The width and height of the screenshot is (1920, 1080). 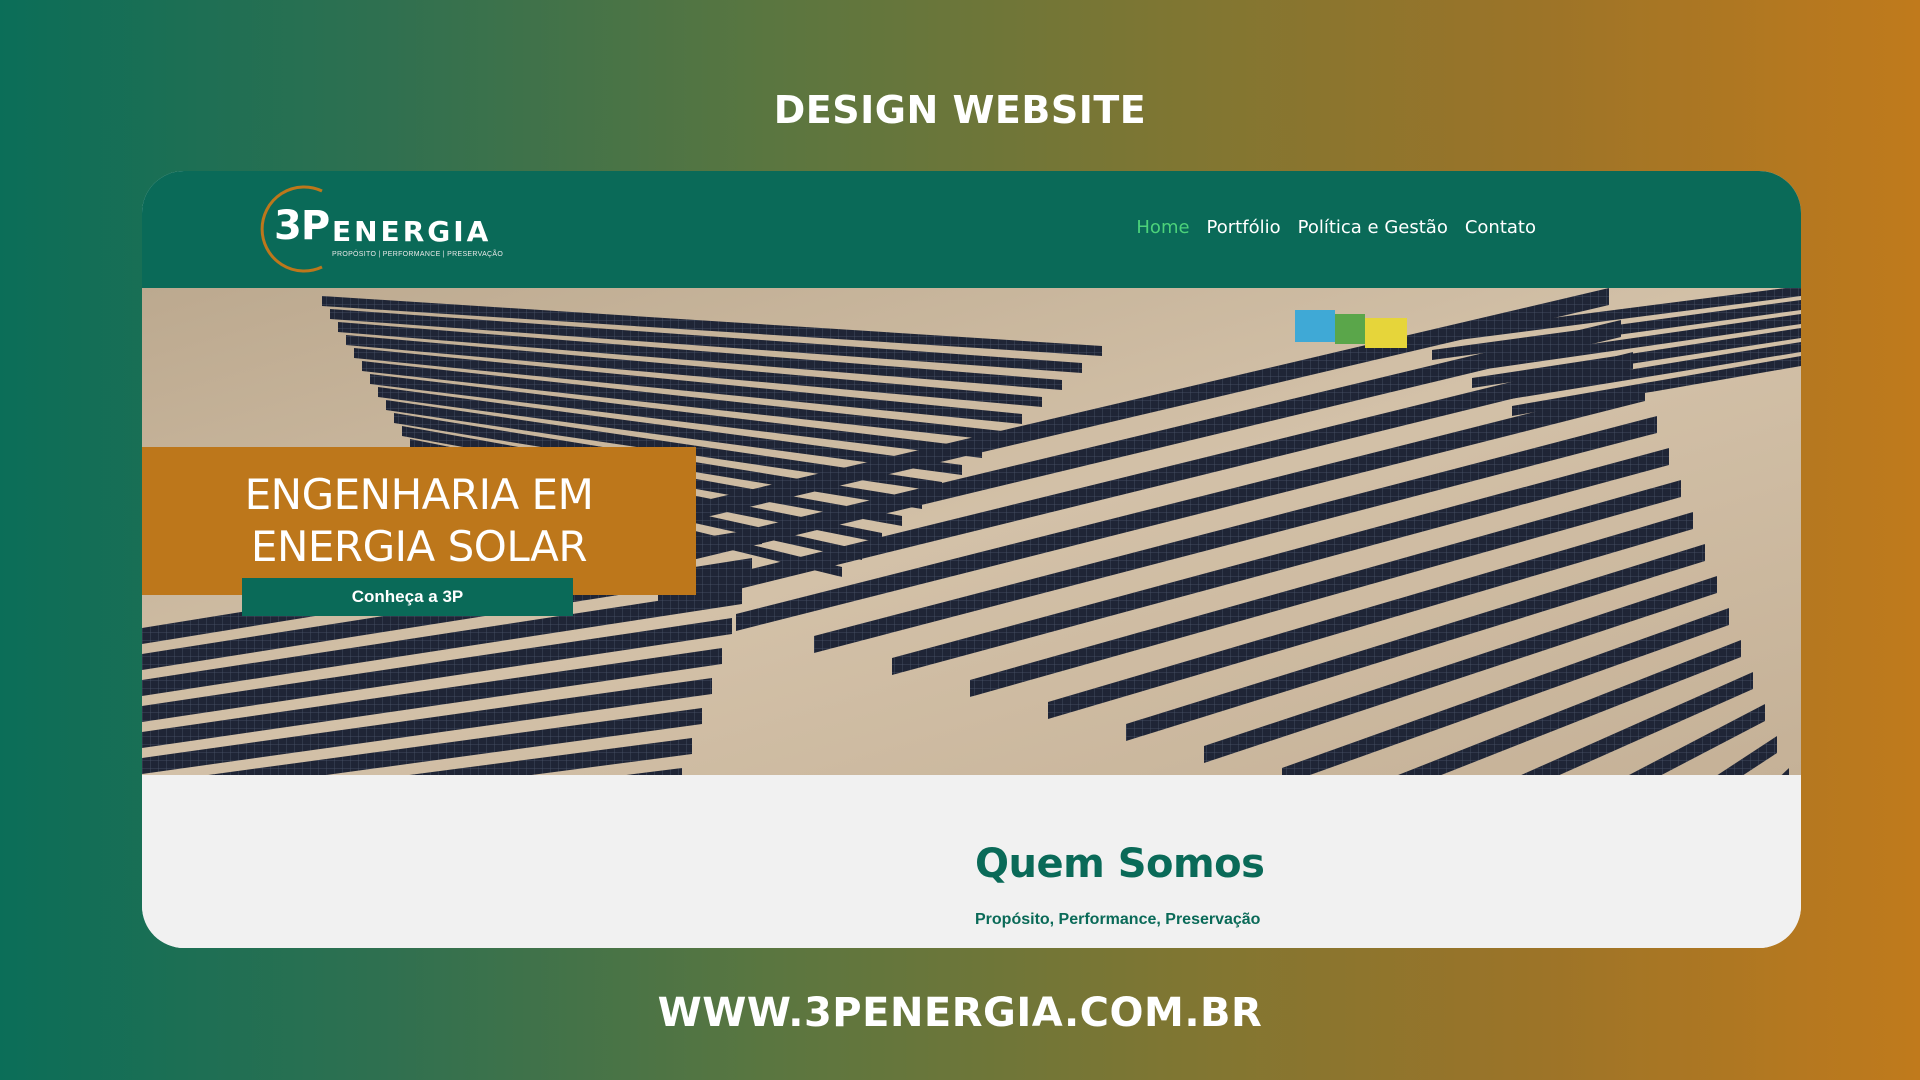 I want to click on logo-tagline: PROPÓSITO | PERFORMANCE | PRESERVAÇÃO, so click(x=418, y=254).